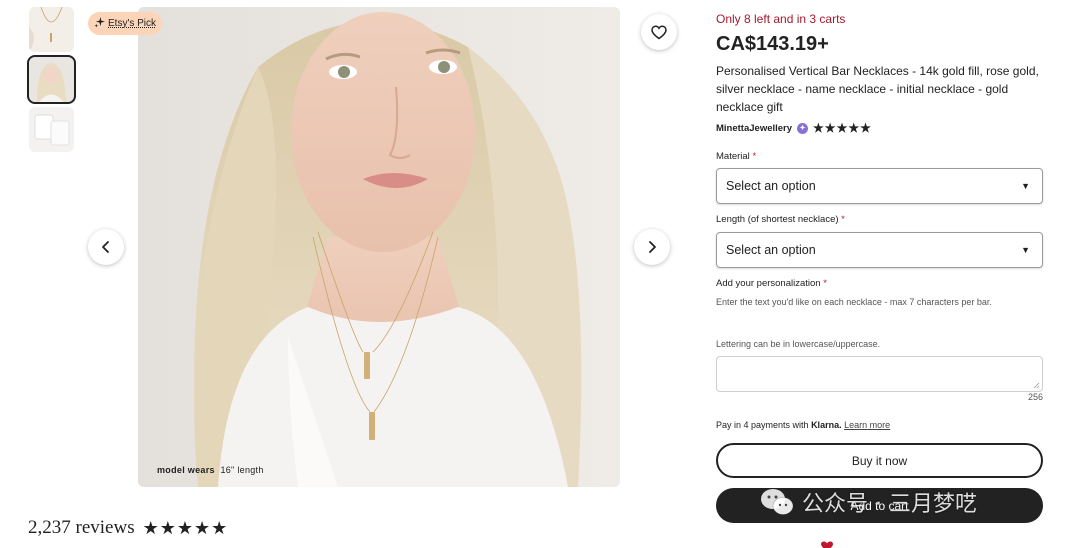 Image resolution: width=1080 pixels, height=548 pixels. I want to click on heart-icon, so click(659, 31).